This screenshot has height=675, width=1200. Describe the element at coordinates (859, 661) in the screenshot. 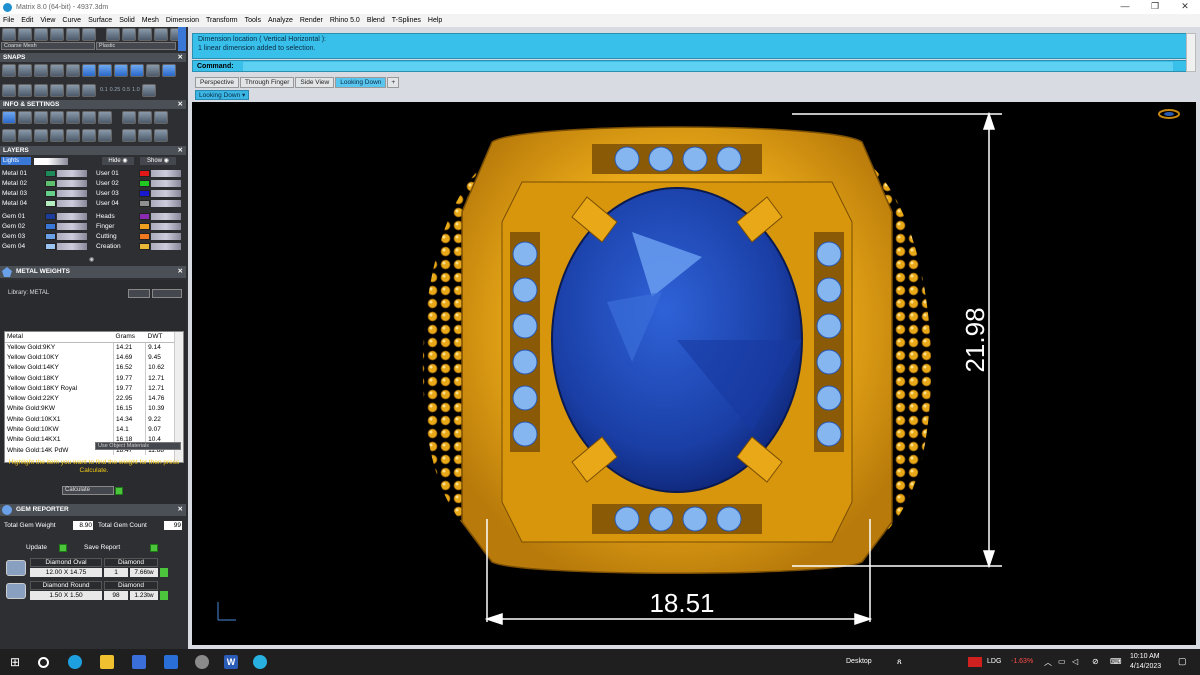

I see `desktop-label: Desktop` at that location.